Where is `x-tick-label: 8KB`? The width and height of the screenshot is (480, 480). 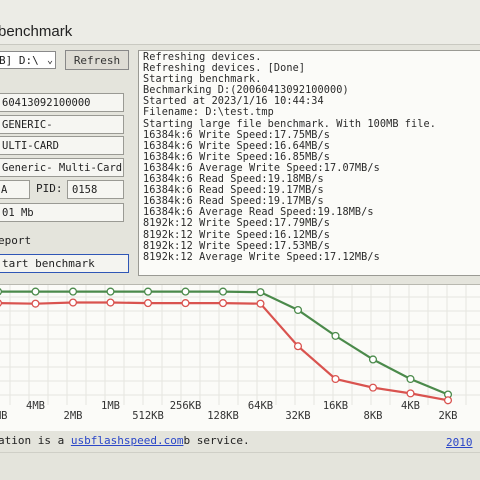
x-tick-label: 8KB is located at coordinates (373, 416).